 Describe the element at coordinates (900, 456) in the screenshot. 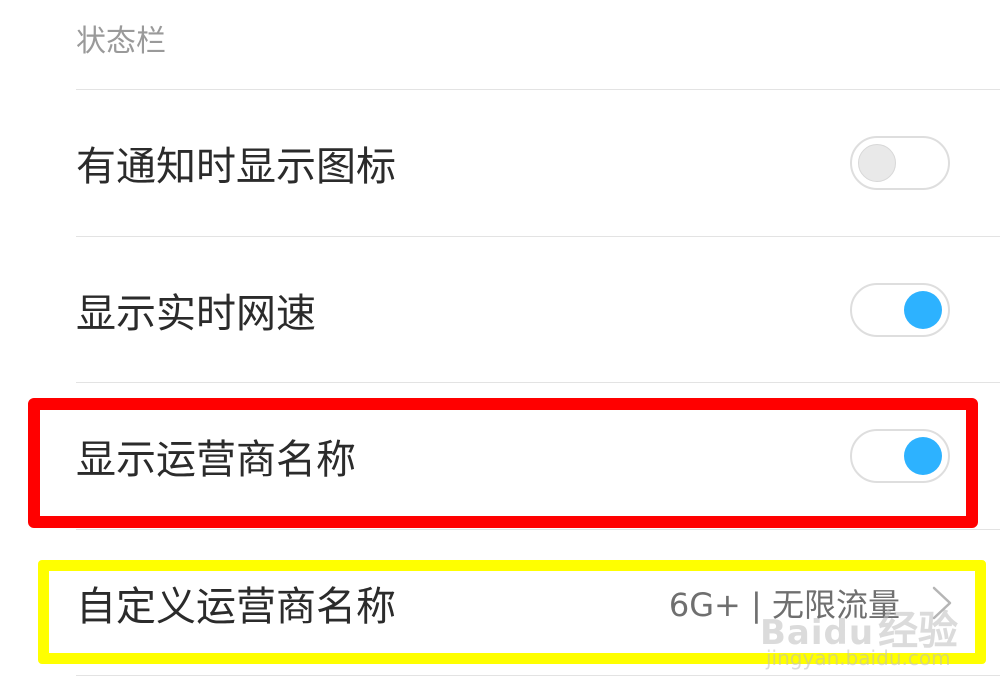

I see `carrier-name-toggle` at that location.